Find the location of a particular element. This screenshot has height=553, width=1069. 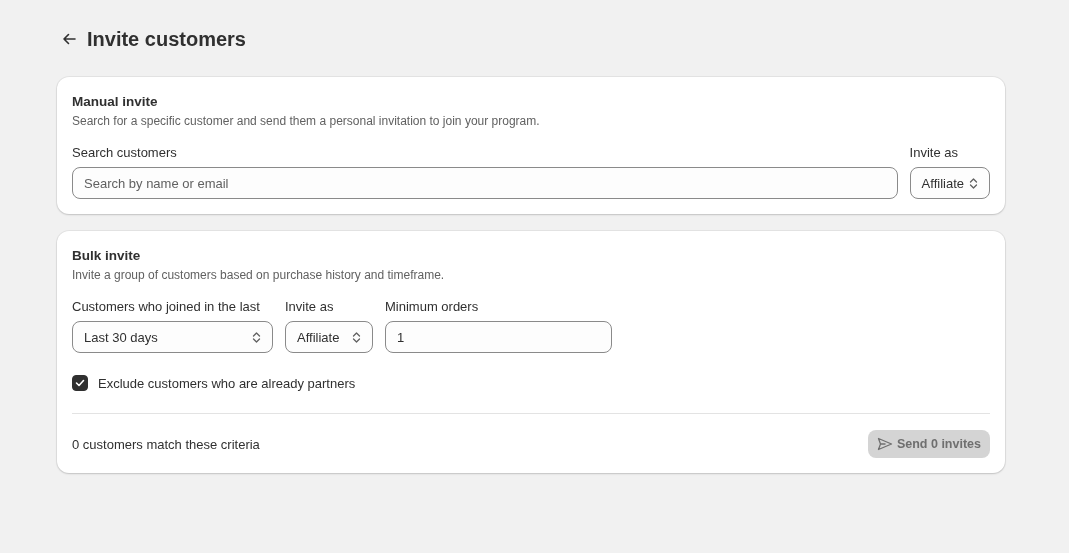

card-description: Search for a specific customer and send them a personal invitation to join your program. is located at coordinates (306, 121).